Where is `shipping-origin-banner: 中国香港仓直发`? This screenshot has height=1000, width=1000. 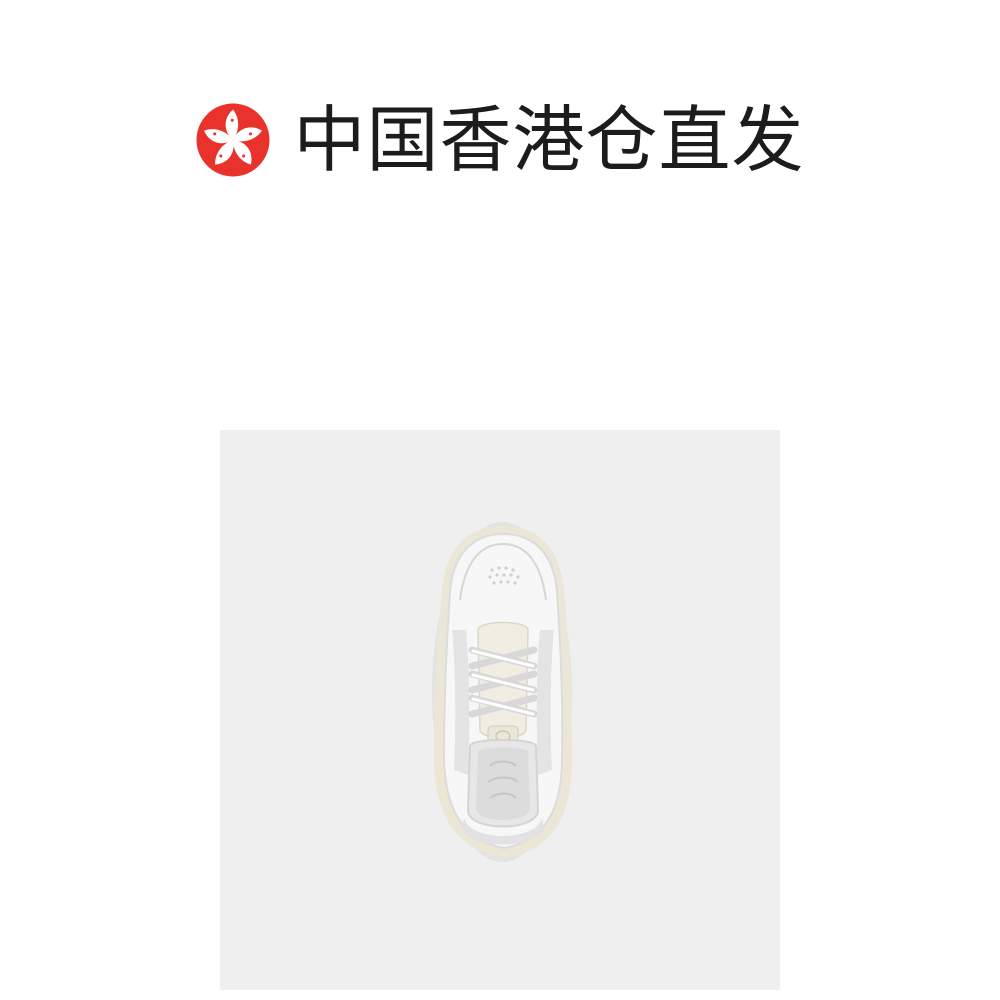 shipping-origin-banner: 中国香港仓直发 is located at coordinates (500, 140).